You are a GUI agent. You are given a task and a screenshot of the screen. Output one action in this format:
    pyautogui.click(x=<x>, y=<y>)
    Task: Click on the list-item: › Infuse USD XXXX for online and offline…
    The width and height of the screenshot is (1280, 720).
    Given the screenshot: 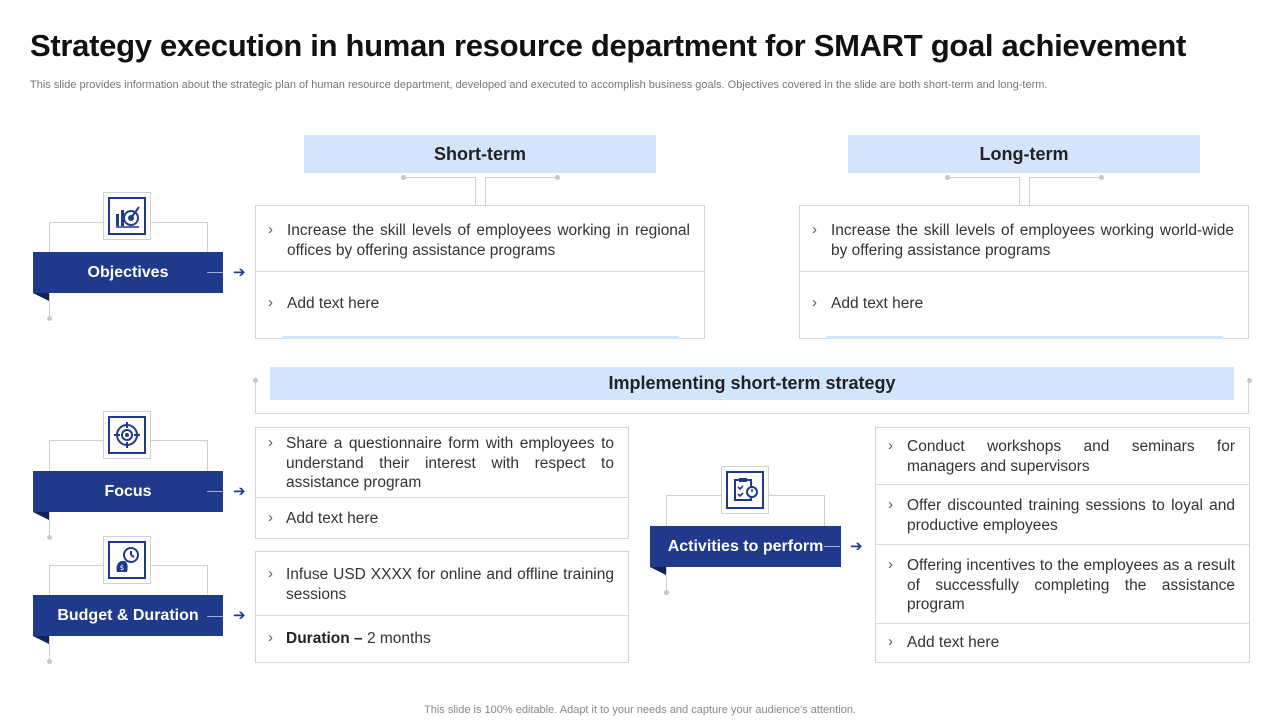 What is the action you would take?
    pyautogui.click(x=442, y=584)
    